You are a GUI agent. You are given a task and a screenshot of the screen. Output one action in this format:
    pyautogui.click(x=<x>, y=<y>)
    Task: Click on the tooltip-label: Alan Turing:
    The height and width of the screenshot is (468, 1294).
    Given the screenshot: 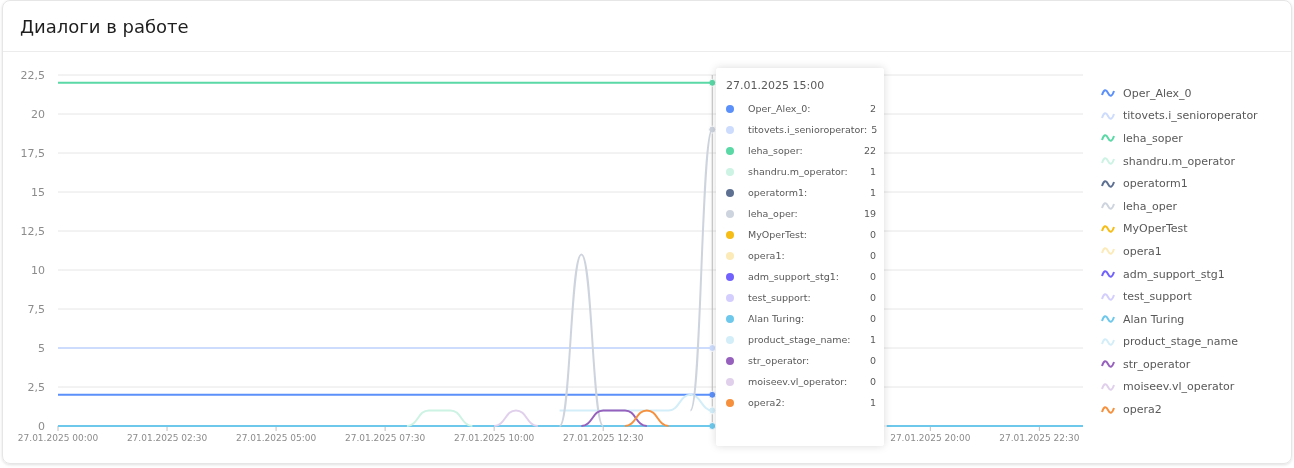 What is the action you would take?
    pyautogui.click(x=777, y=318)
    